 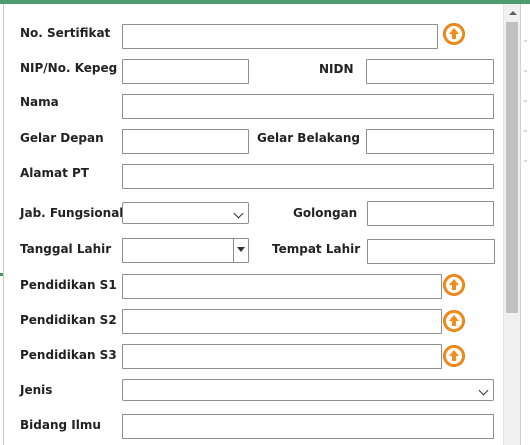 I want to click on alamat-pt-label: Alamat PT, so click(x=54, y=173).